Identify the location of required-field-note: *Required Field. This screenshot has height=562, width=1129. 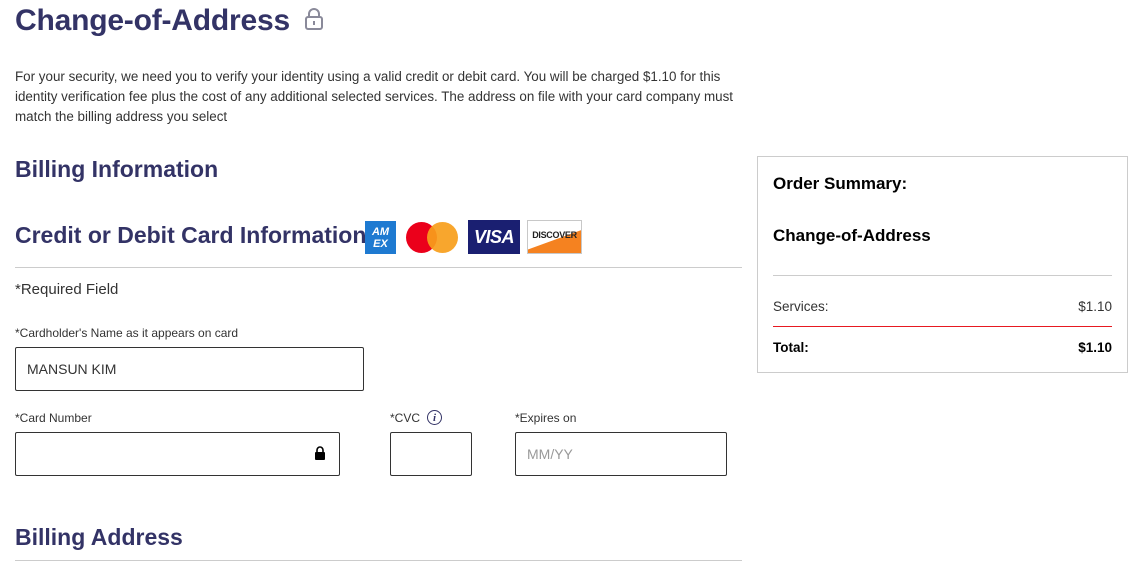
(67, 289).